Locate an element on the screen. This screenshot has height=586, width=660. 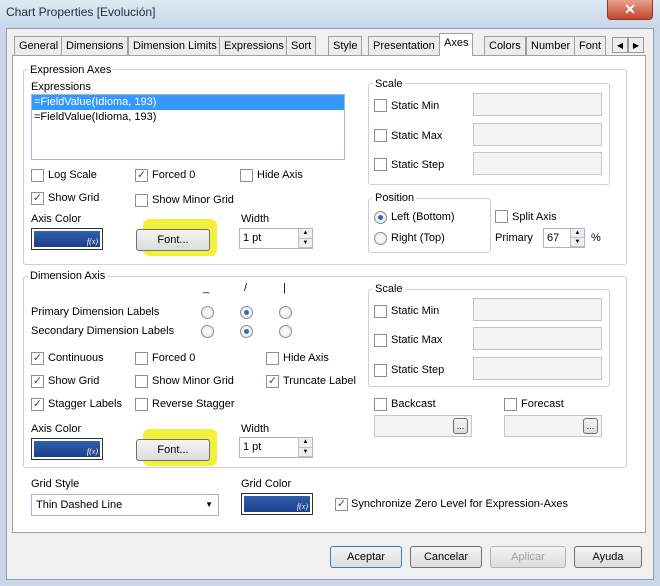
static-step-checkbox is located at coordinates (380, 164).